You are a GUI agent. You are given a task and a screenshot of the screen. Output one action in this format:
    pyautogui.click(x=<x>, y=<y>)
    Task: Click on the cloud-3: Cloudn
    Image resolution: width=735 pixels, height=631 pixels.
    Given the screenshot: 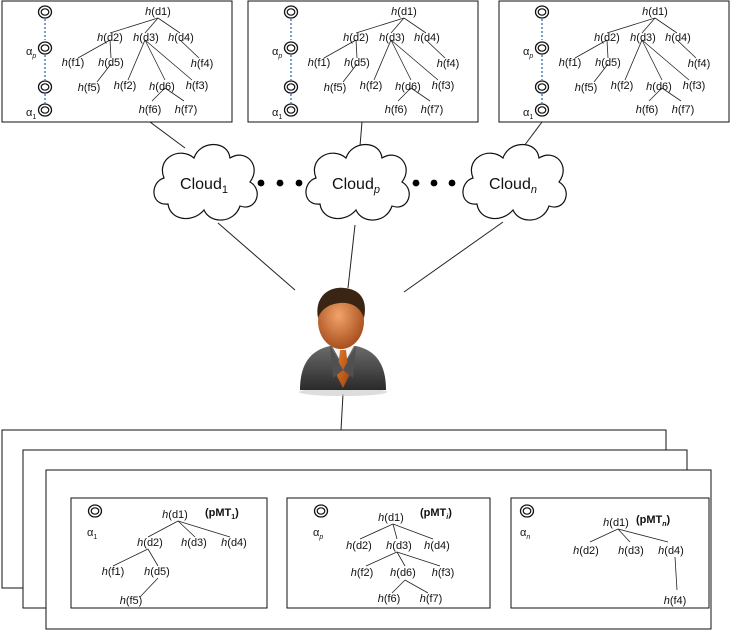 What is the action you would take?
    pyautogui.click(x=514, y=182)
    